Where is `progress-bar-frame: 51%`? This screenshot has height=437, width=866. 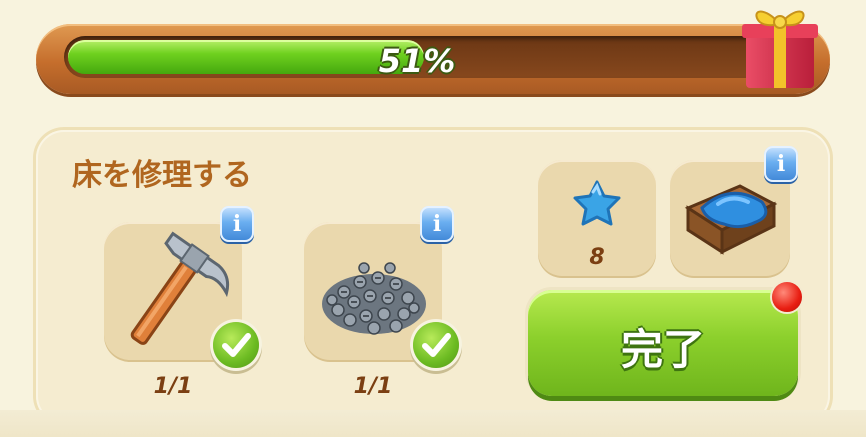 progress-bar-frame: 51% is located at coordinates (433, 59).